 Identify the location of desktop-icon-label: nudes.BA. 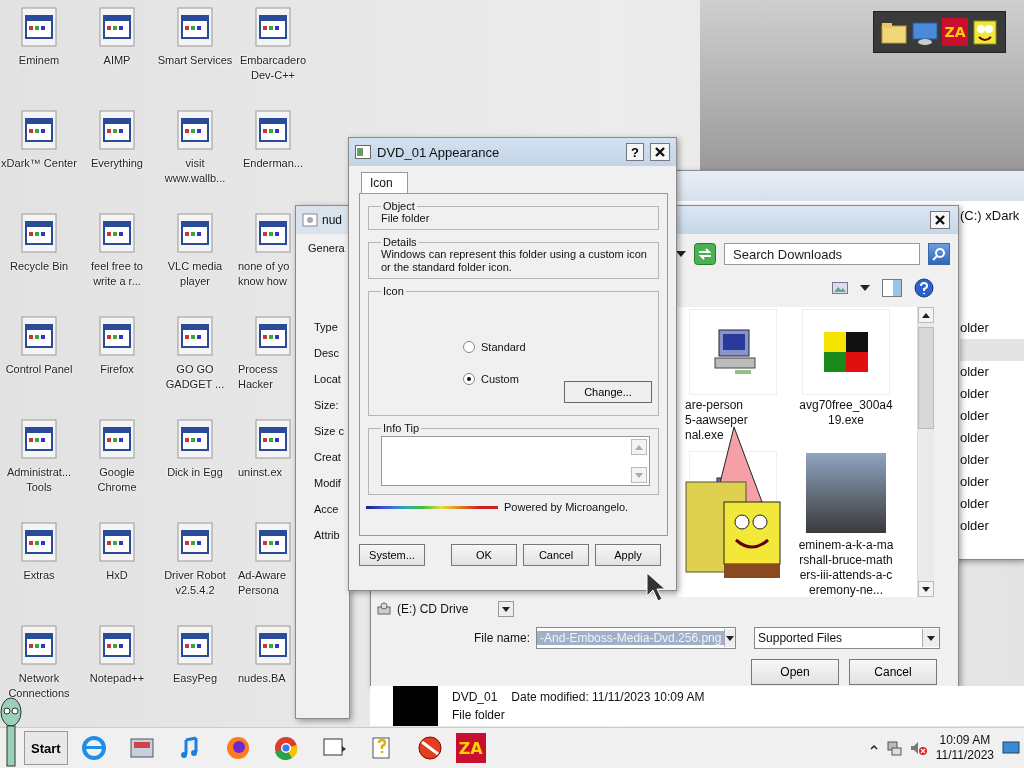
(267, 678).